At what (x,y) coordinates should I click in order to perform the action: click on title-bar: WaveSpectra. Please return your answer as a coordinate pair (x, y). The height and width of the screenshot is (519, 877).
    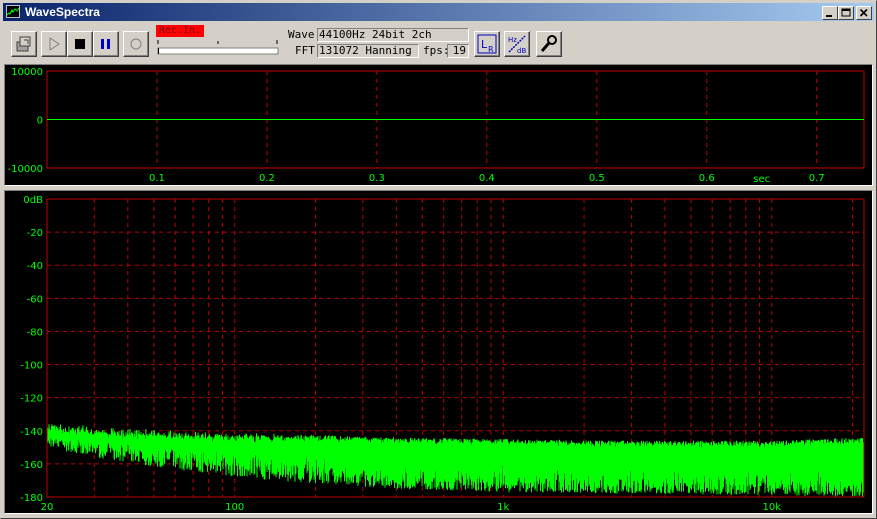
    Looking at the image, I should click on (438, 12).